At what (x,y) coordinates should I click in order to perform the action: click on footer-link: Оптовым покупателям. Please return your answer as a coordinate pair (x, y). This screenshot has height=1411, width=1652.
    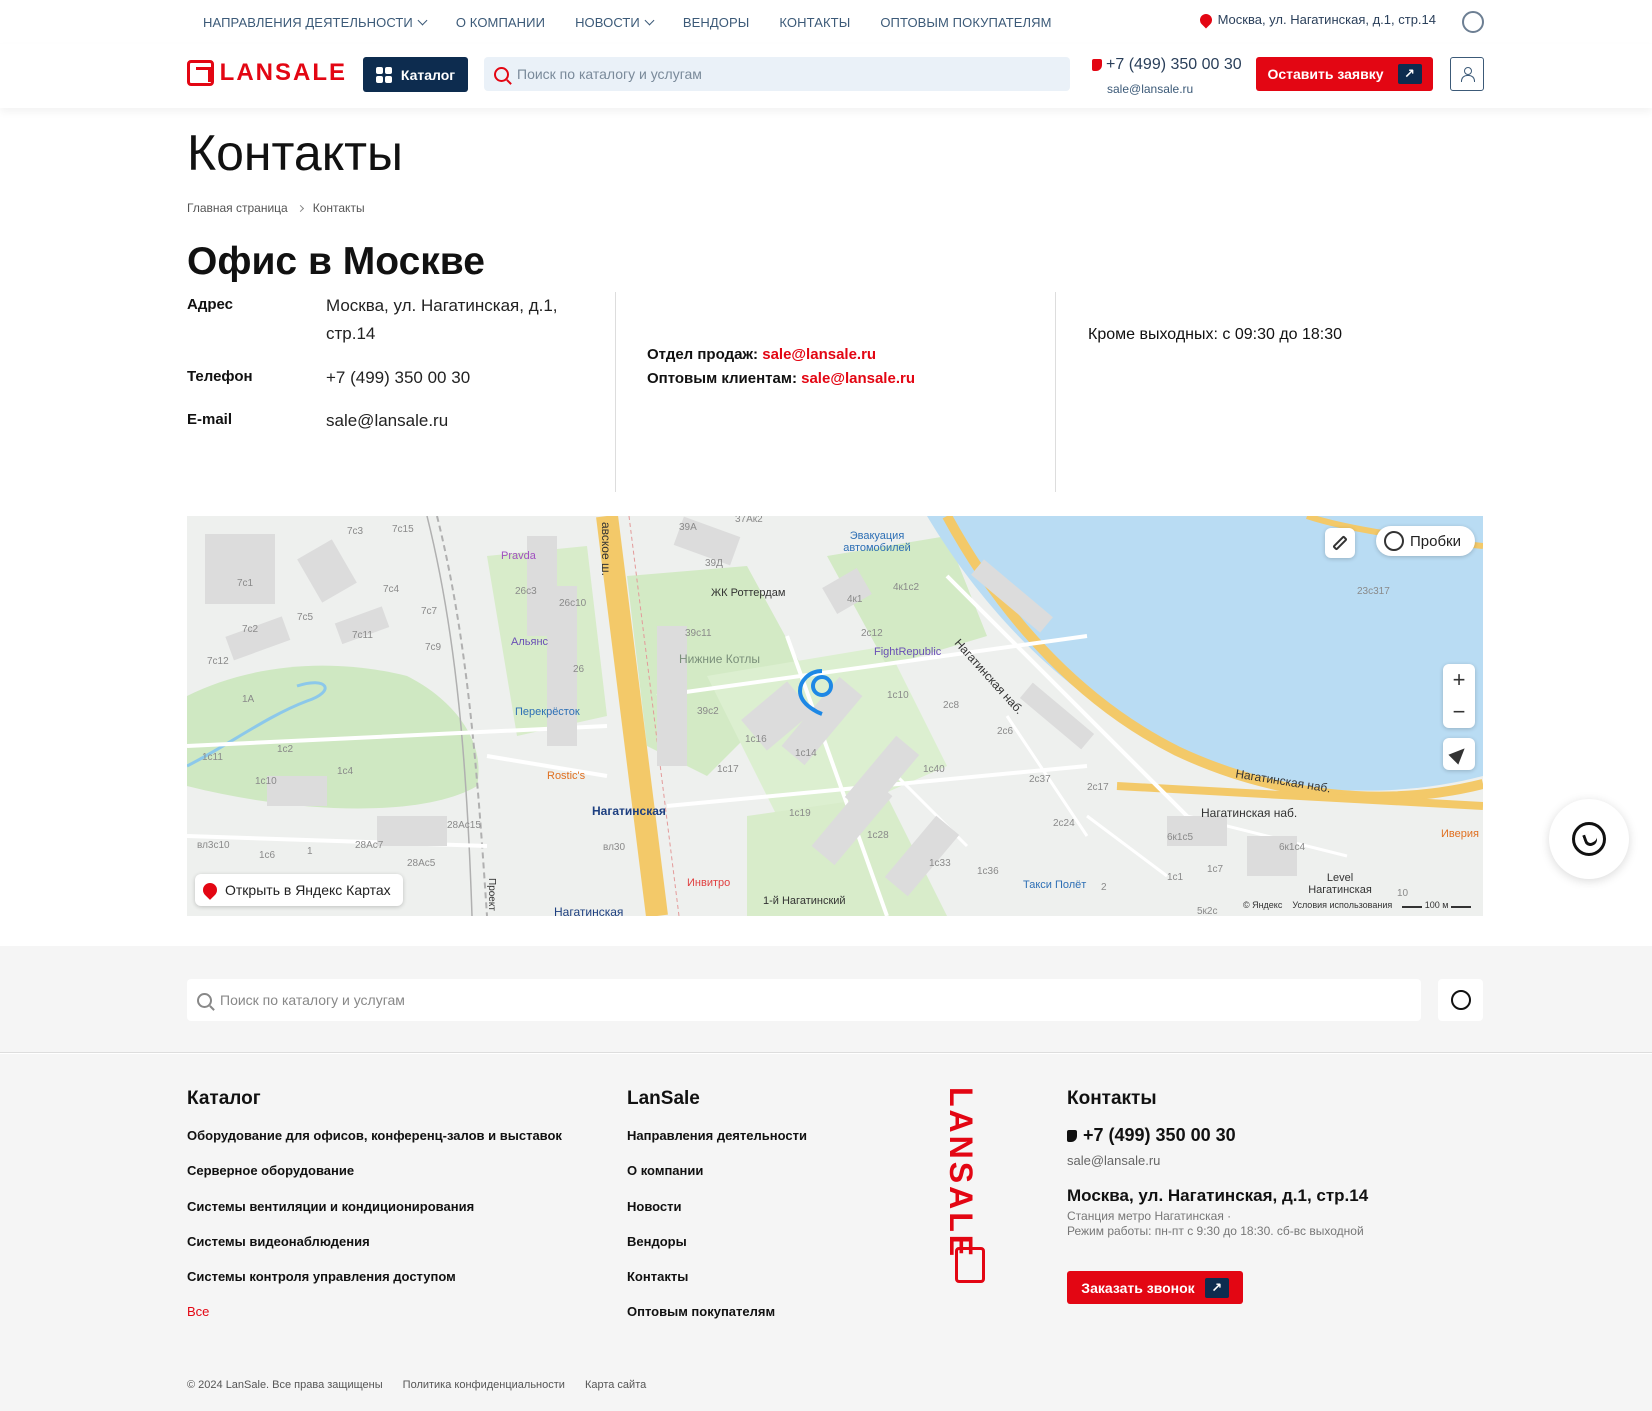
    Looking at the image, I should click on (717, 1321).